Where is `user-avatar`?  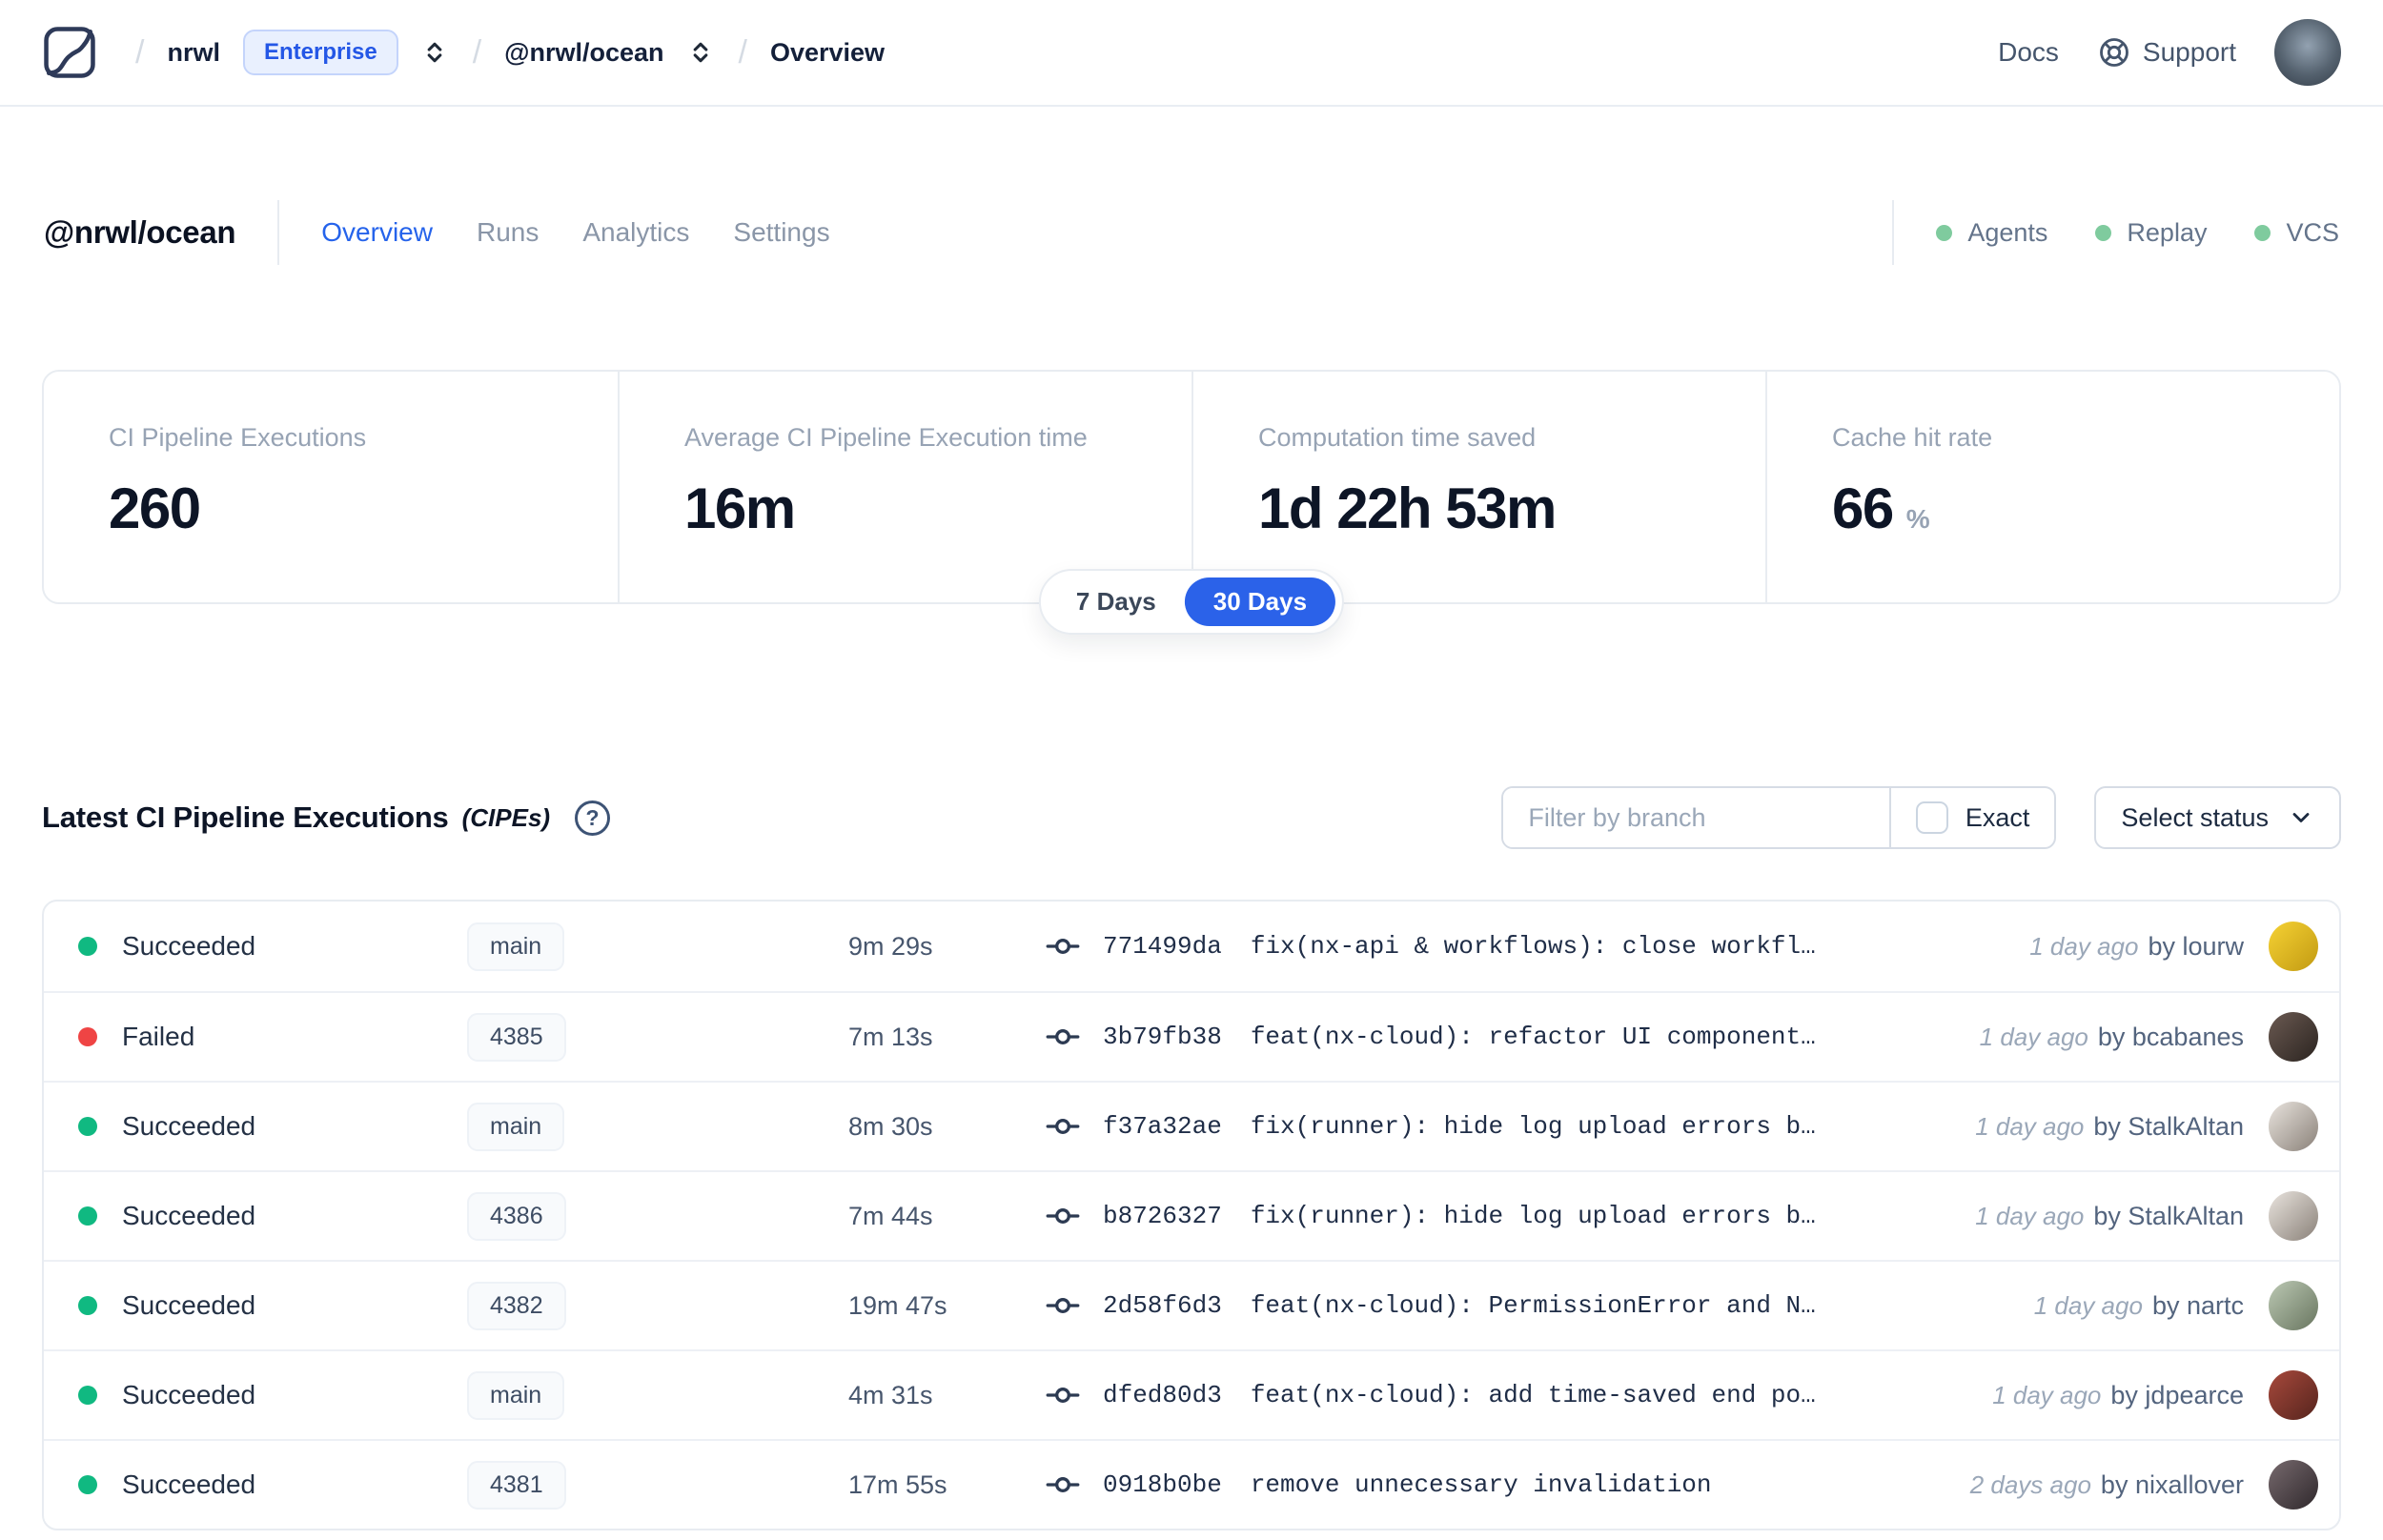
user-avatar is located at coordinates (2308, 52).